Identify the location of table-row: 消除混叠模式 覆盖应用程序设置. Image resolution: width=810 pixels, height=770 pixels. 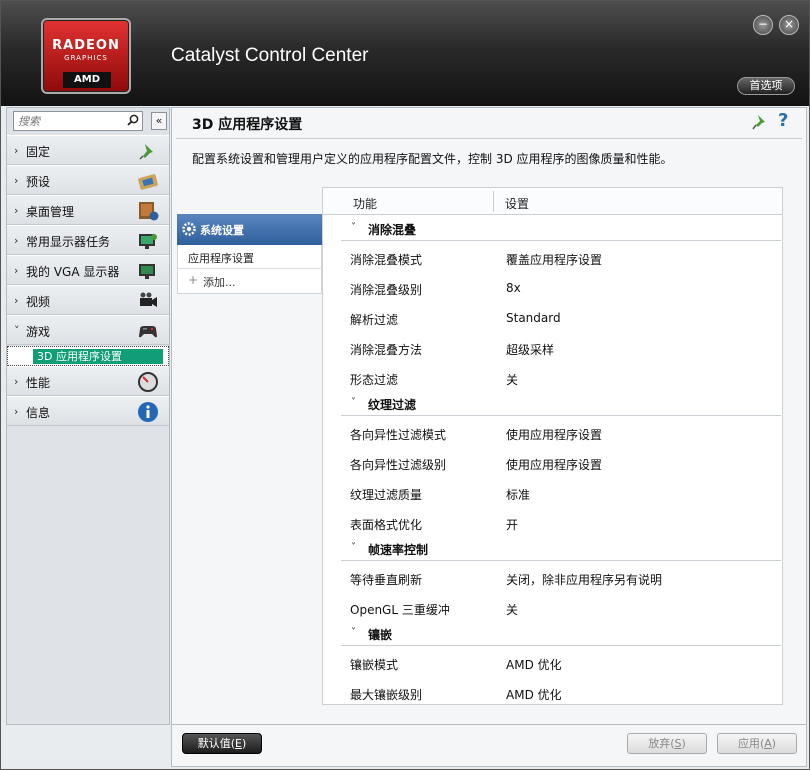
(552, 258).